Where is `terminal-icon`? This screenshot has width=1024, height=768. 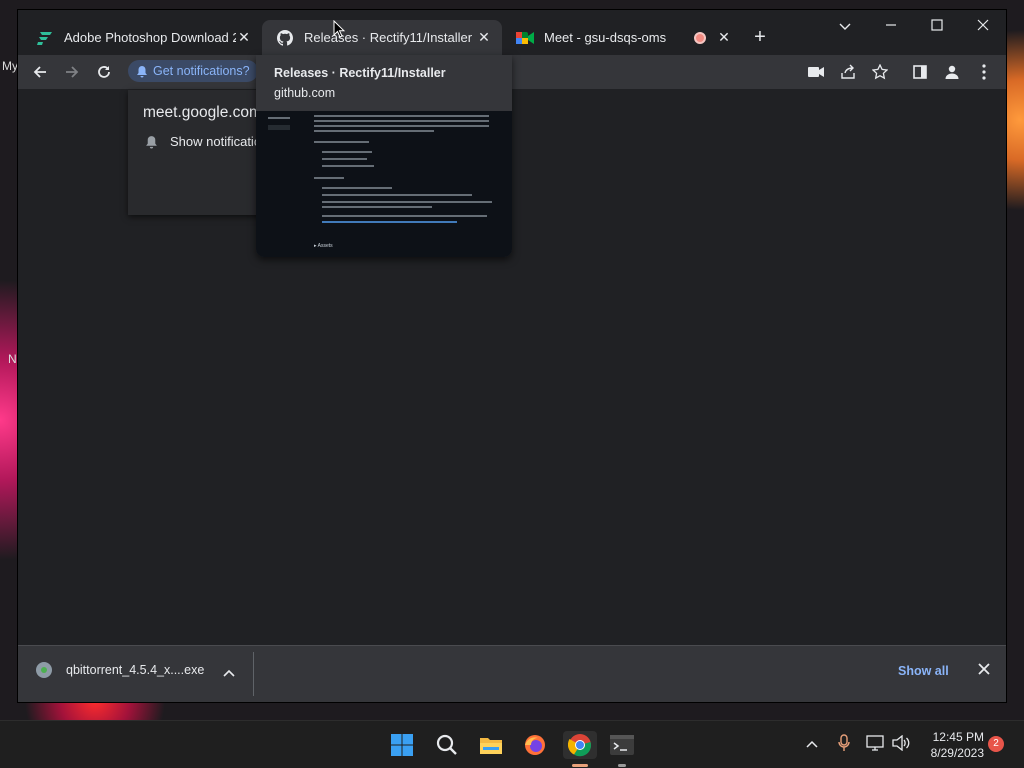 terminal-icon is located at coordinates (622, 745).